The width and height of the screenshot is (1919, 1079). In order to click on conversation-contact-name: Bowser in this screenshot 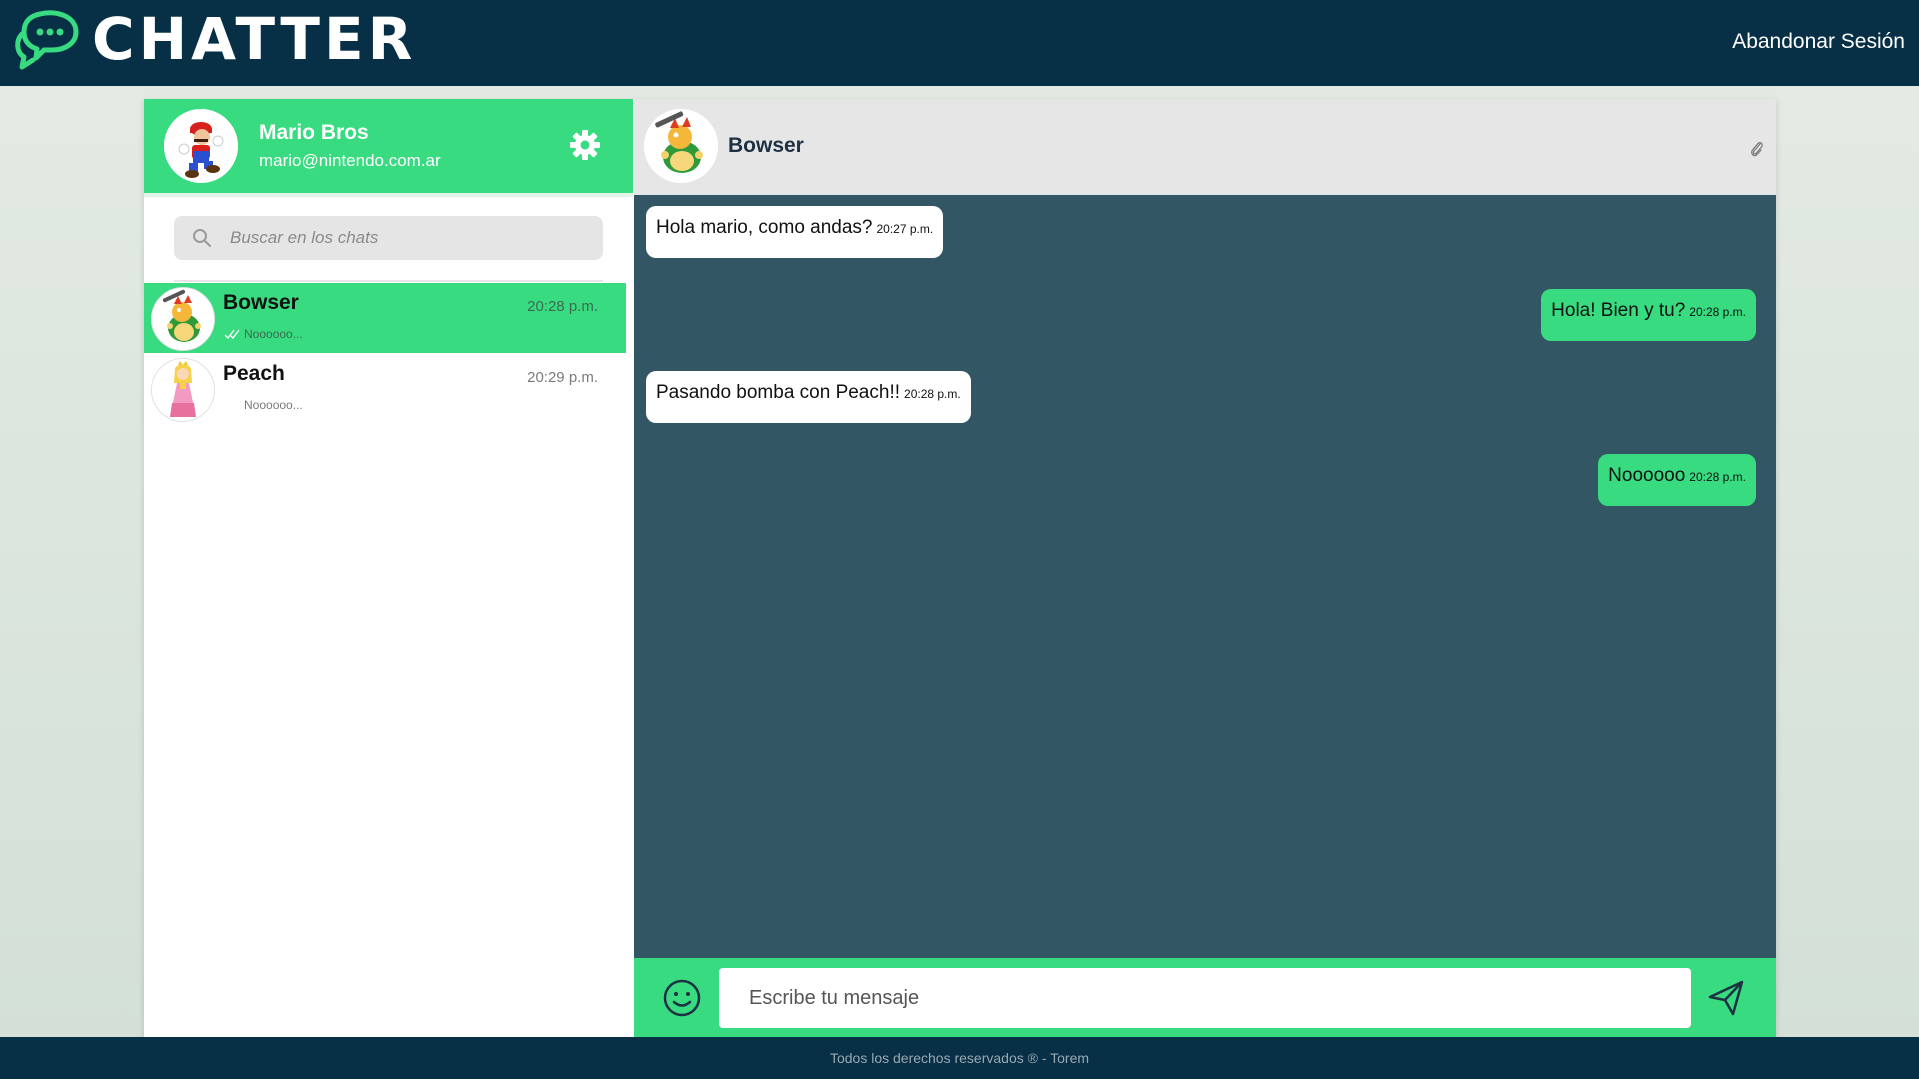, I will do `click(766, 145)`.